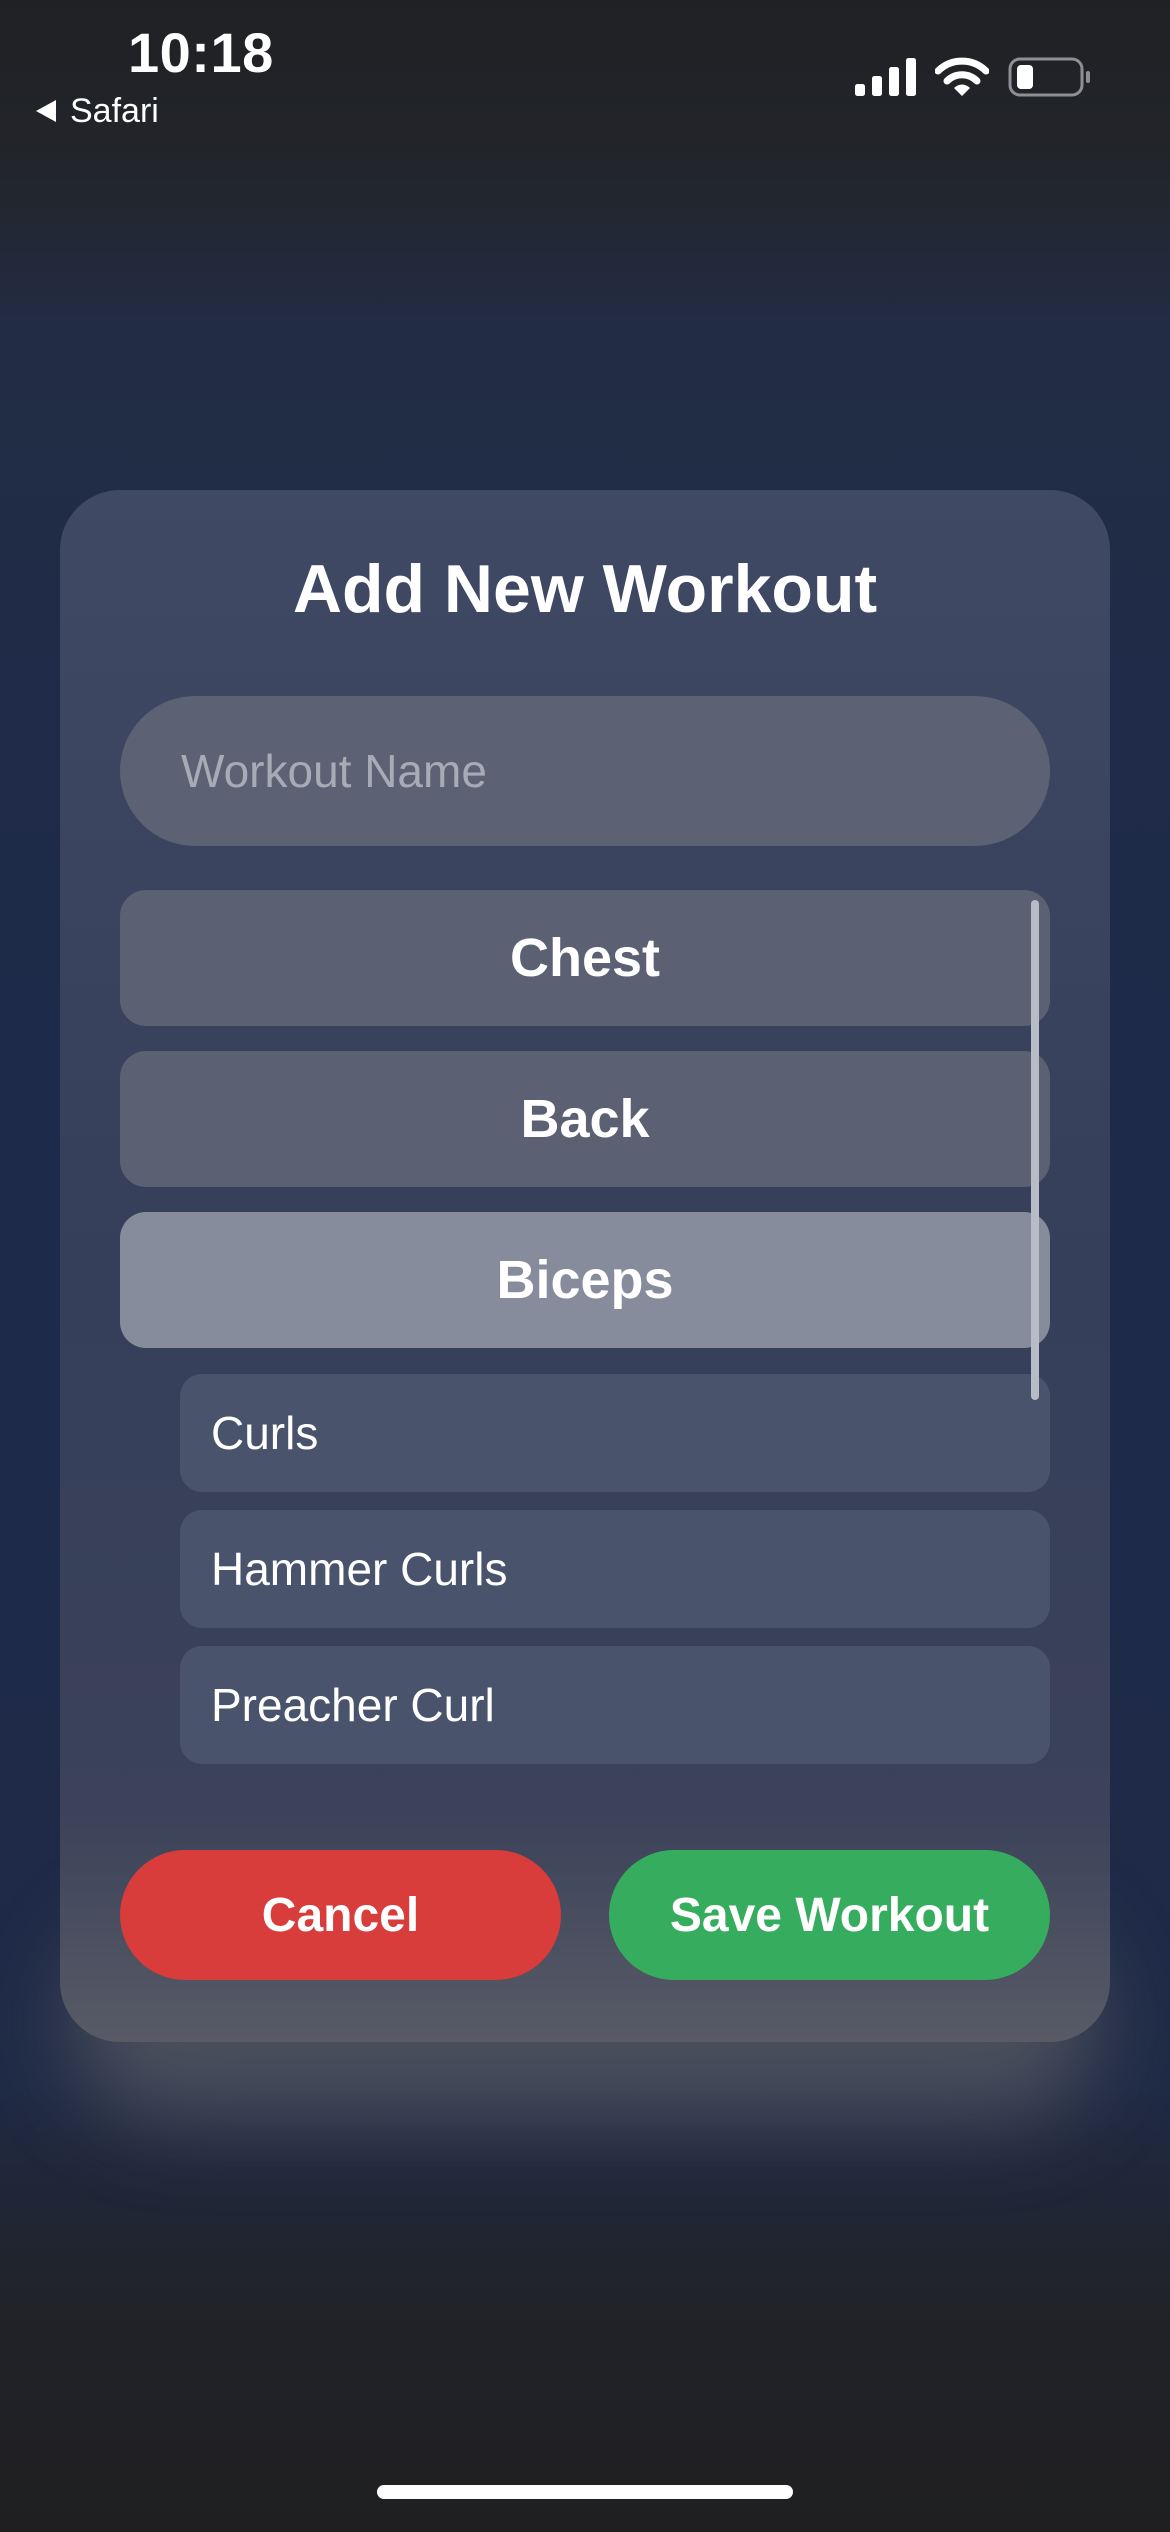 This screenshot has height=2532, width=1170. I want to click on back-arrow-icon, so click(46, 111).